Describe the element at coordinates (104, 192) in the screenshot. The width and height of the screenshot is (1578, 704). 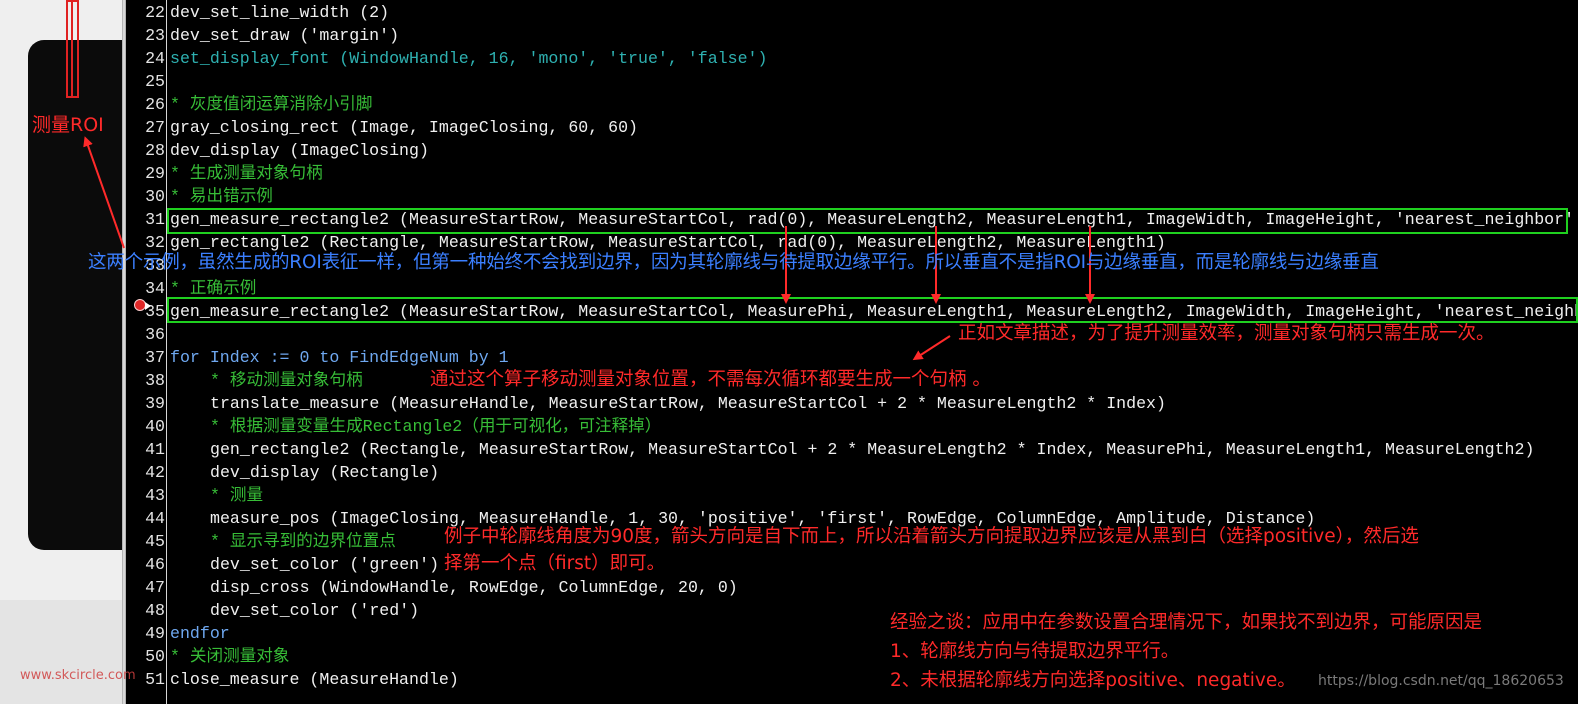
I see `roi-label-arrow` at that location.